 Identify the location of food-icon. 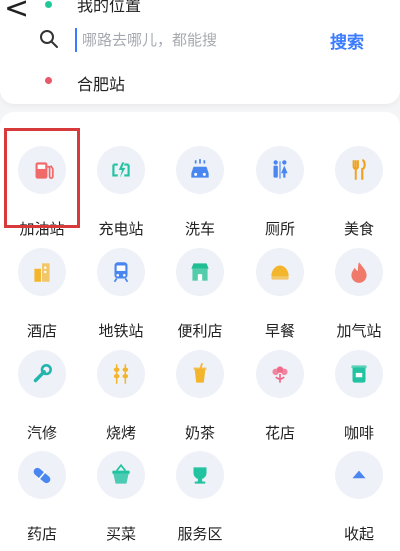
(359, 170).